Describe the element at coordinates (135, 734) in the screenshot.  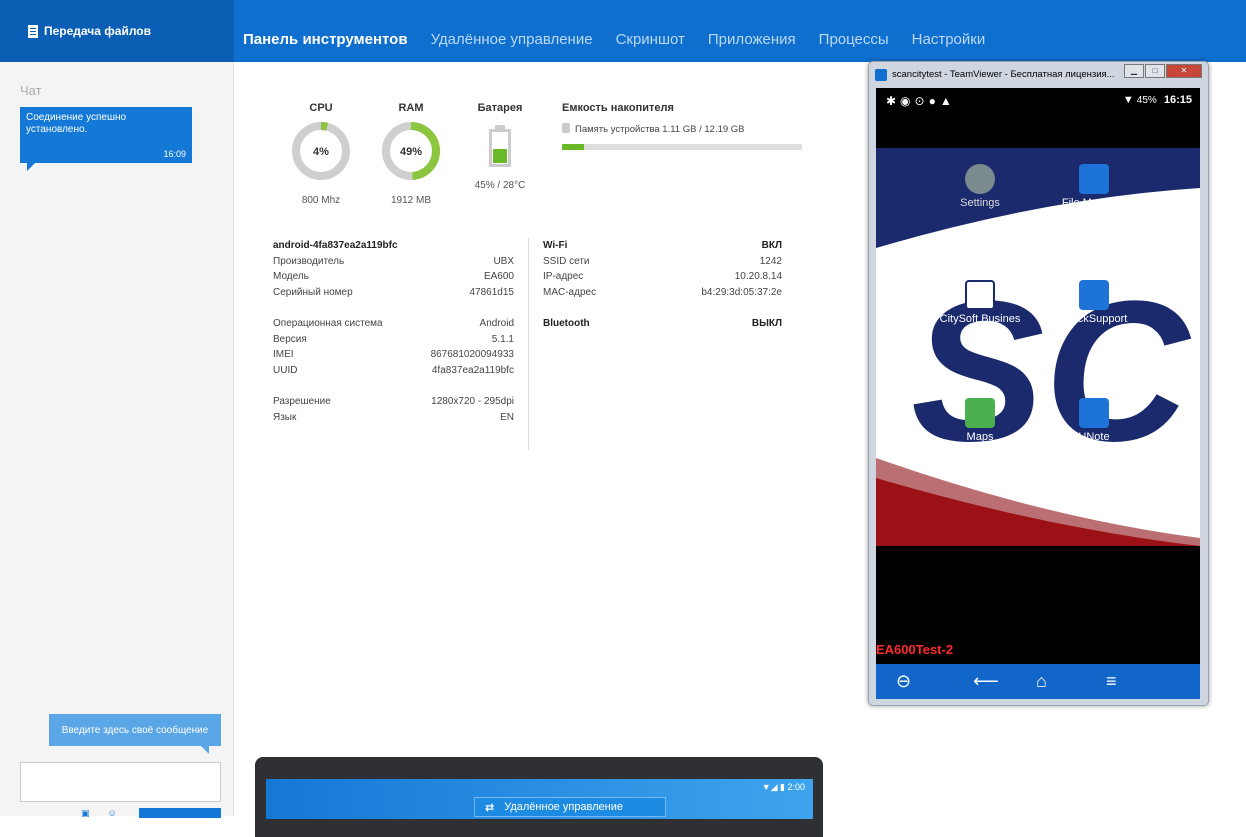
I see `chat-input-hint: Введите здесь своё сообщение` at that location.